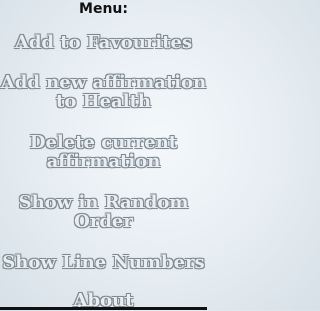  Describe the element at coordinates (103, 42) in the screenshot. I see `menu-item-add-to-favourites: Add to Favourites` at that location.